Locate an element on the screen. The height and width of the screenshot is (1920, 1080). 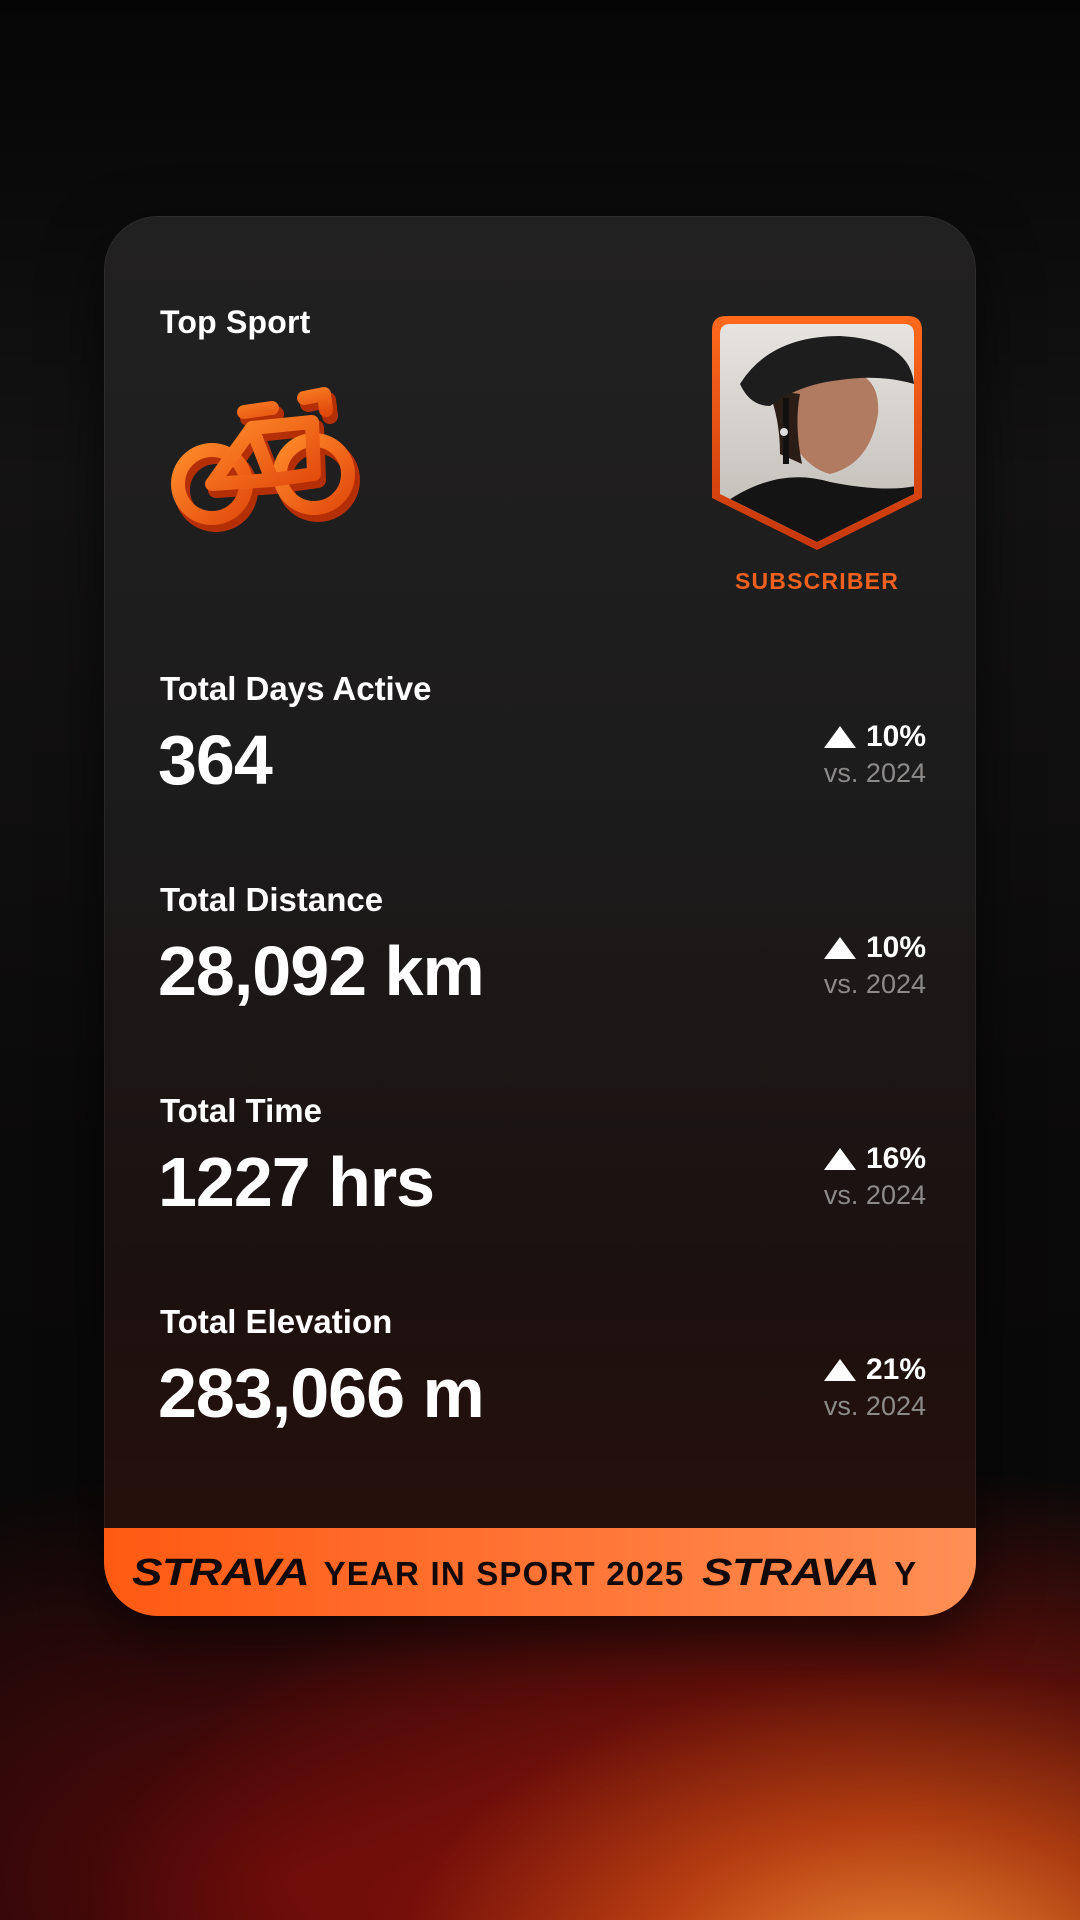
stat-label: Total Time is located at coordinates (241, 1110).